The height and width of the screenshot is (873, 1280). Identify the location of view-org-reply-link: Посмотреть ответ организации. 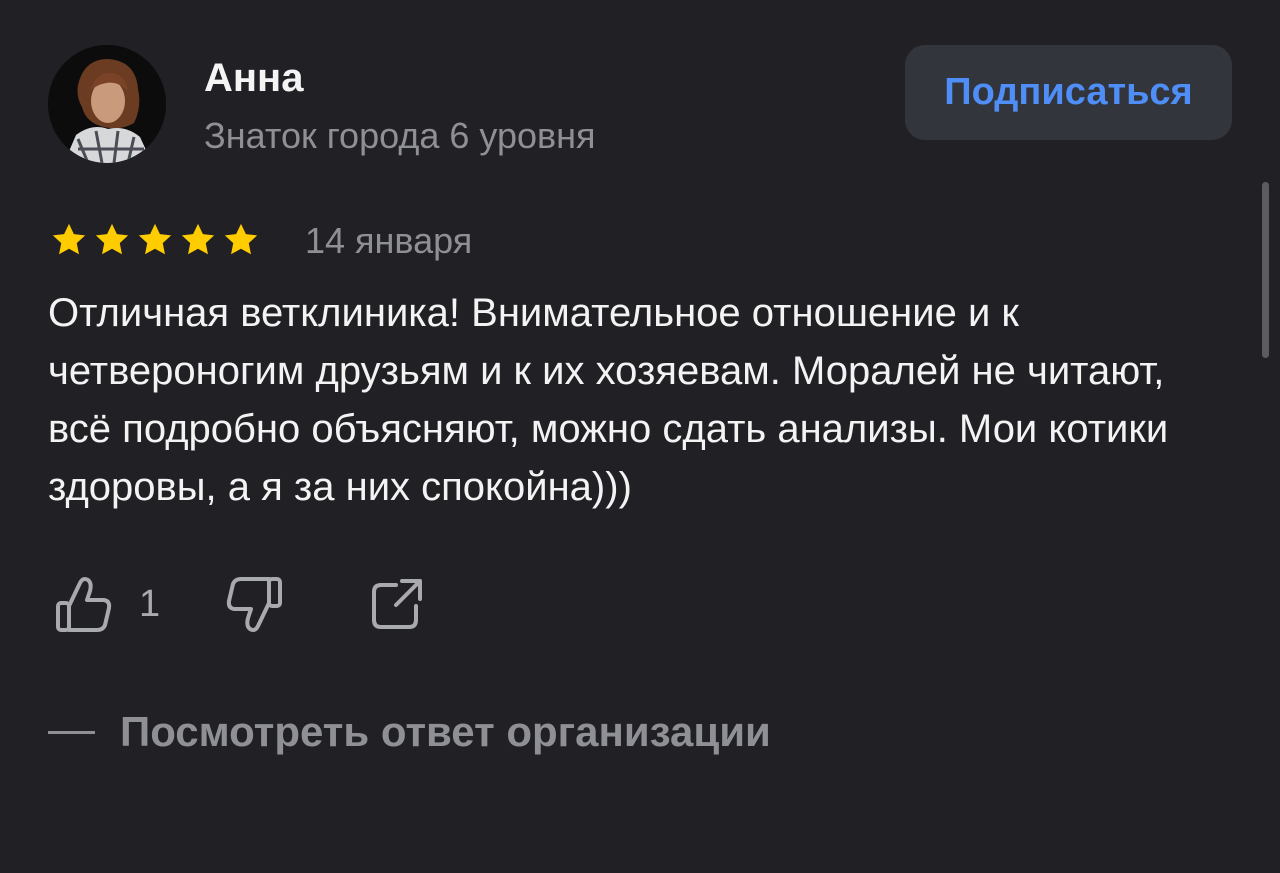
(409, 732).